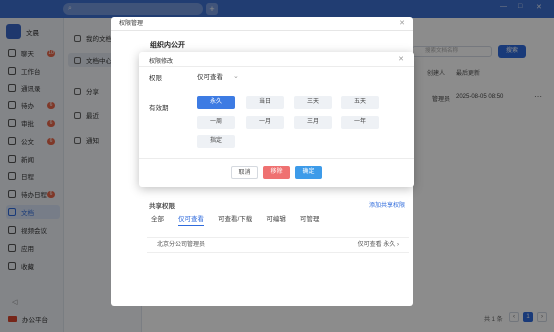 The image size is (554, 332). What do you see at coordinates (244, 172) in the screenshot?
I see `cancel-button: 取消` at bounding box center [244, 172].